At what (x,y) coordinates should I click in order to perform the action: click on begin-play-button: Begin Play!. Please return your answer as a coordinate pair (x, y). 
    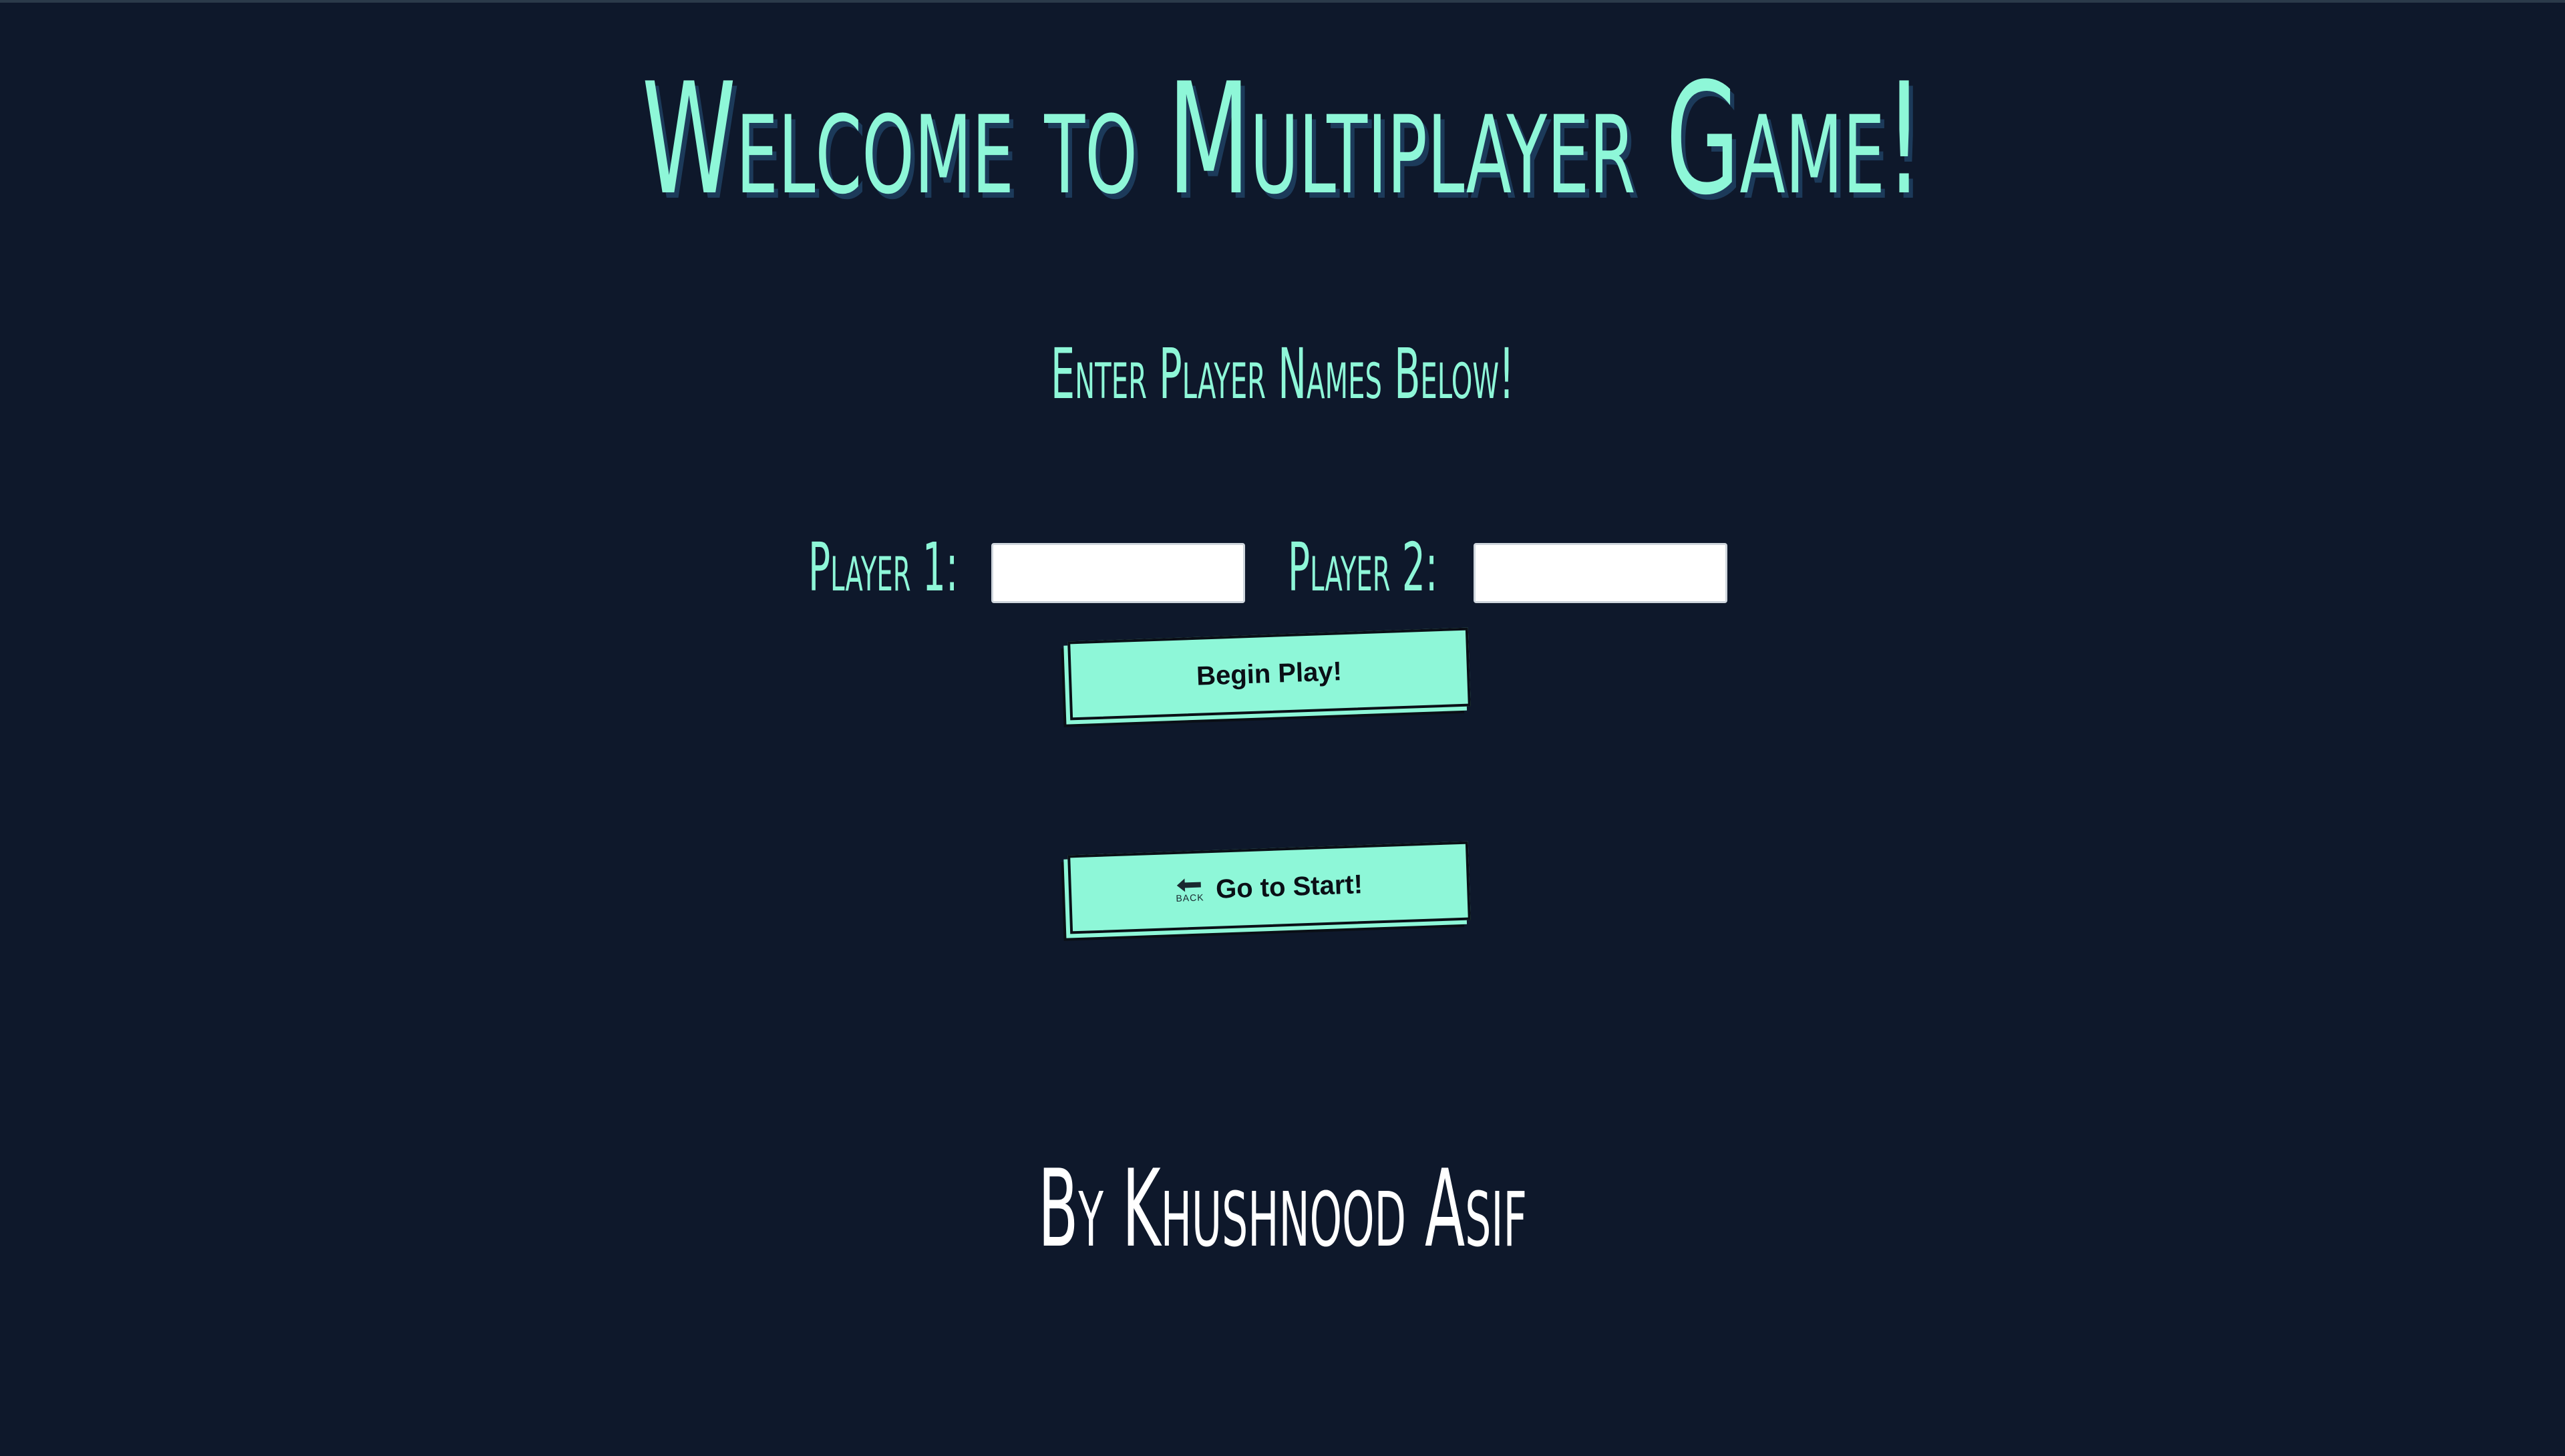
    Looking at the image, I should click on (1269, 674).